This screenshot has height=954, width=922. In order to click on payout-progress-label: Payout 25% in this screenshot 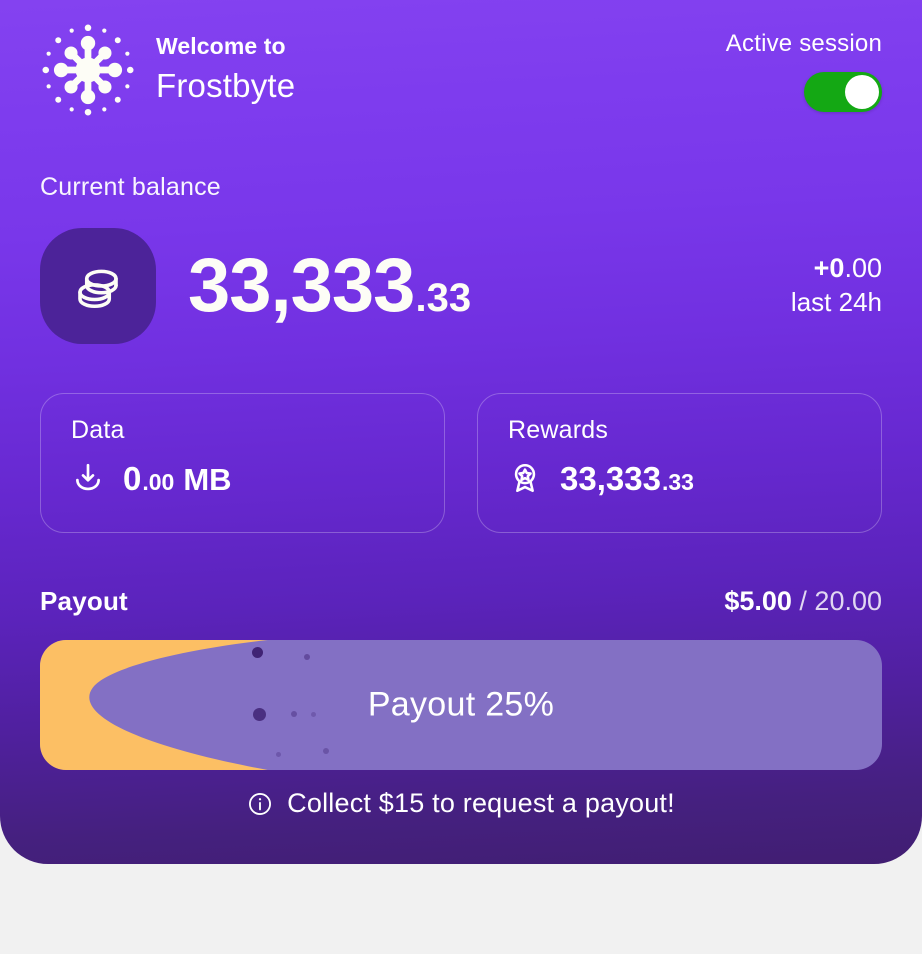, I will do `click(461, 704)`.